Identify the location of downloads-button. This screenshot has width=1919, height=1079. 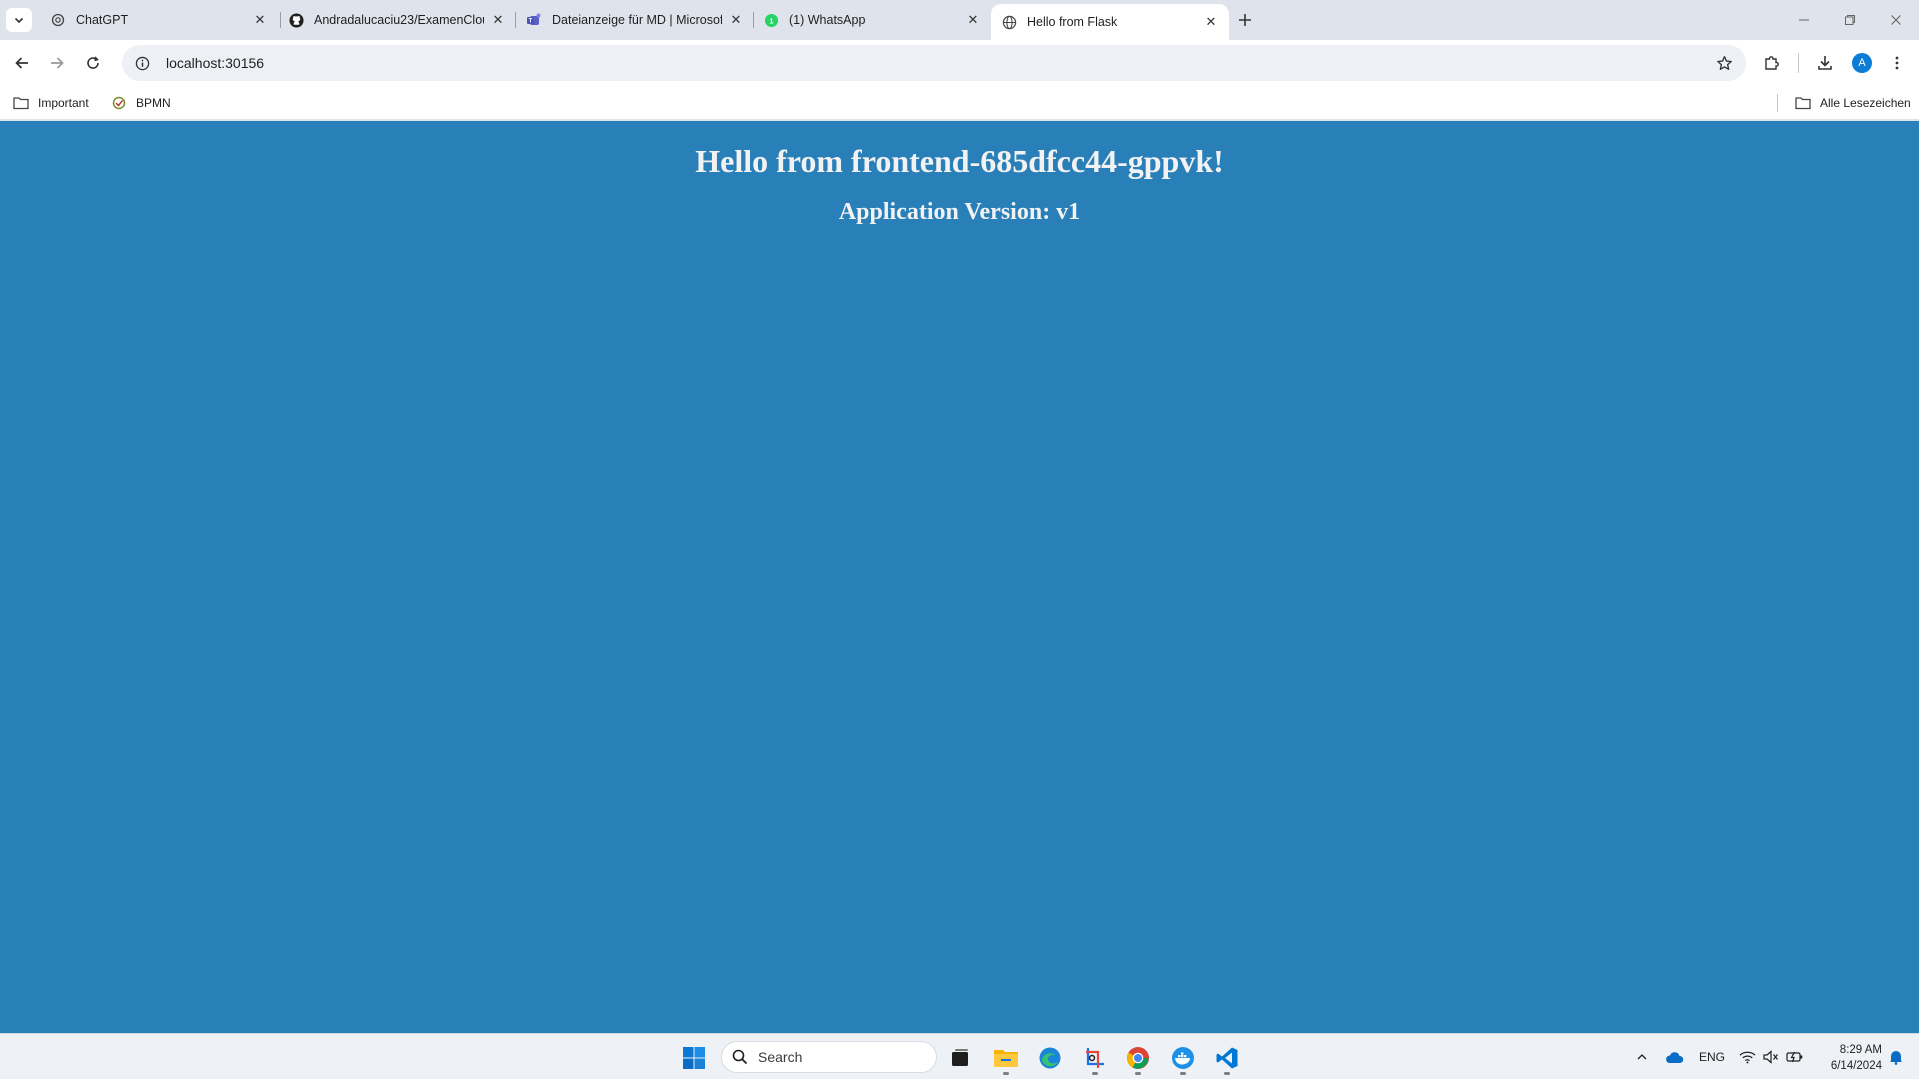
(1825, 63).